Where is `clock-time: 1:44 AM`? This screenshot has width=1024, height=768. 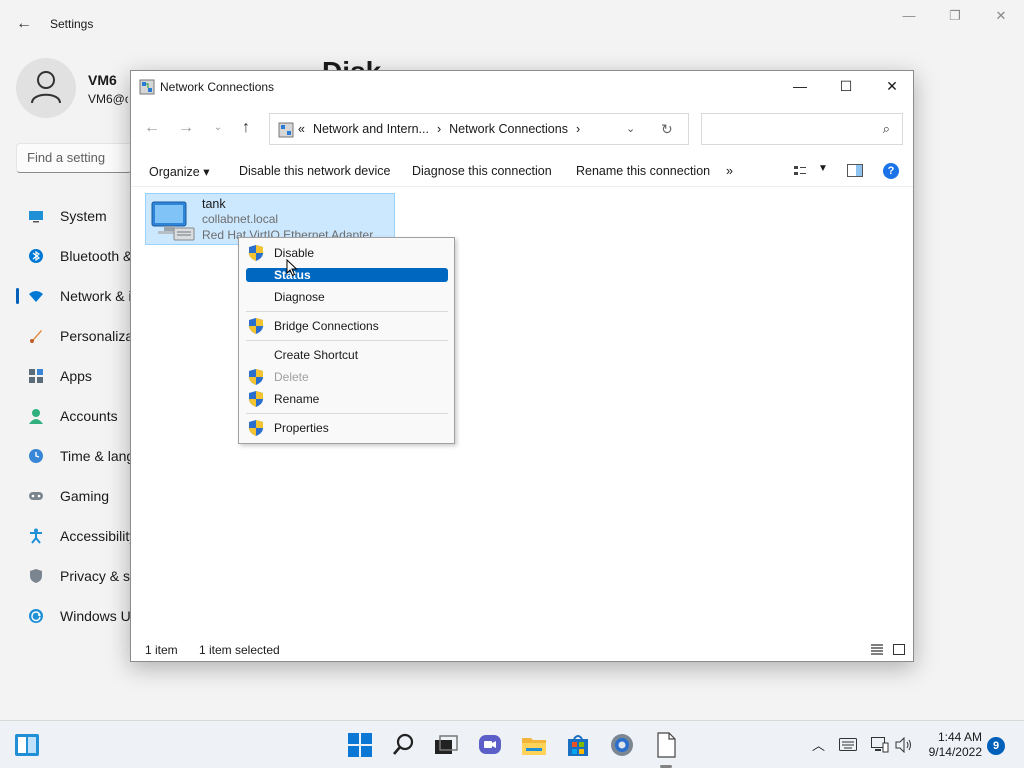
clock-time: 1:44 AM is located at coordinates (959, 737).